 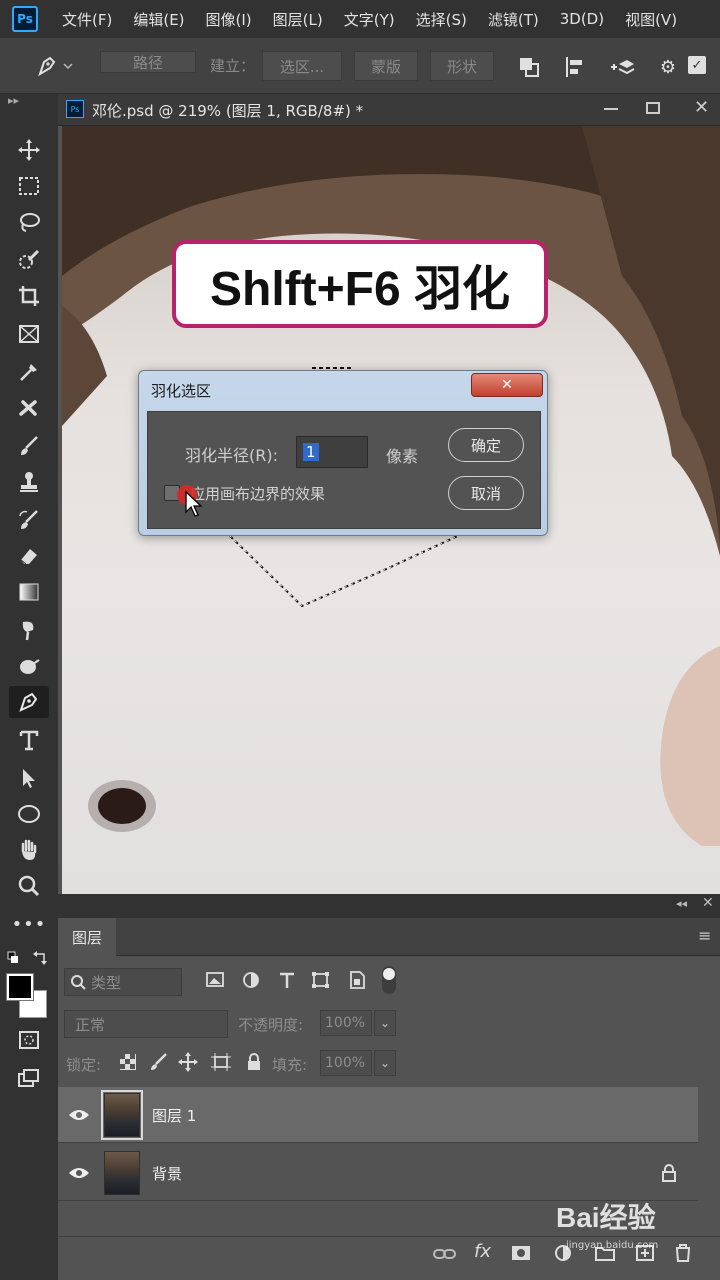 What do you see at coordinates (575, 67) in the screenshot?
I see `path-alignment-button` at bounding box center [575, 67].